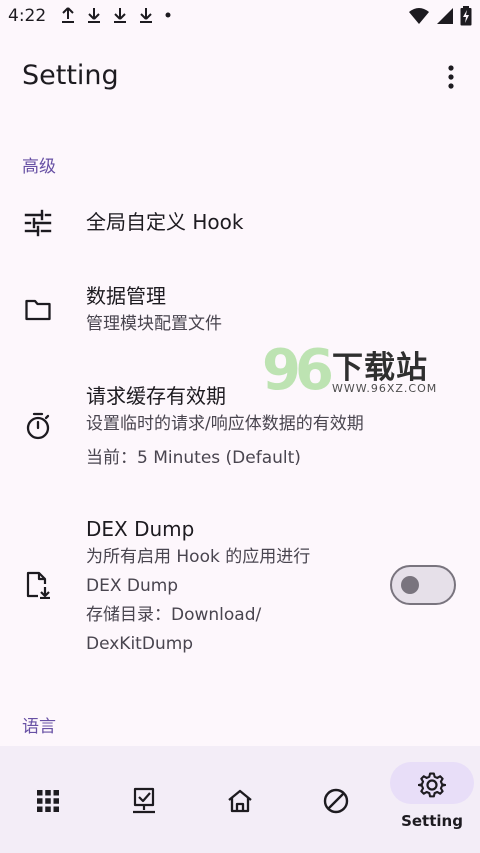 This screenshot has height=853, width=480. What do you see at coordinates (140, 644) in the screenshot?
I see `pref-storage-path: DexKitDump` at bounding box center [140, 644].